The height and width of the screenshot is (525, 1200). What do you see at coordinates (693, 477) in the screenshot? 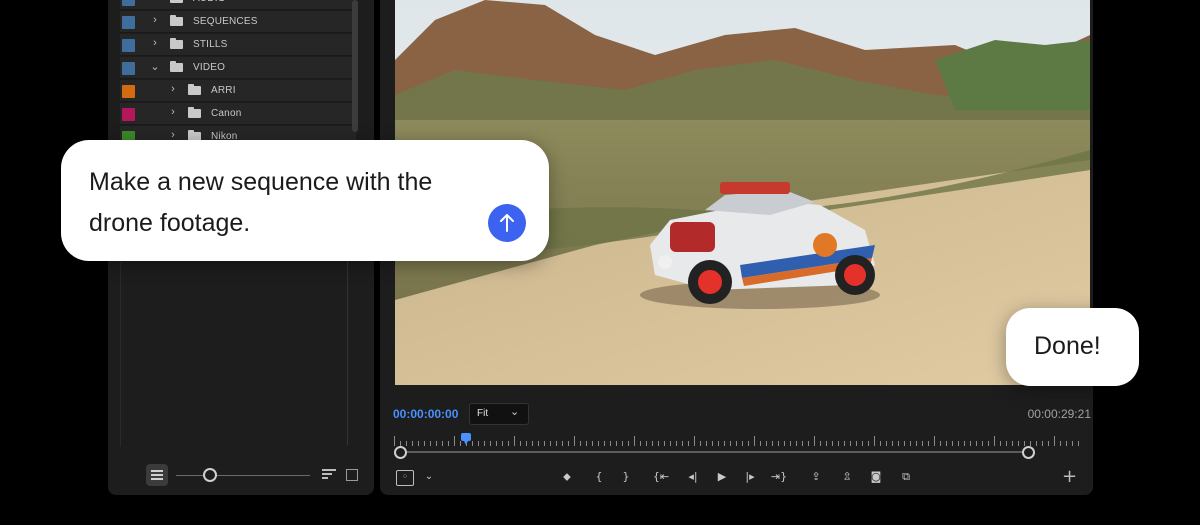
I see `step-back-icon: ◂|` at bounding box center [693, 477].